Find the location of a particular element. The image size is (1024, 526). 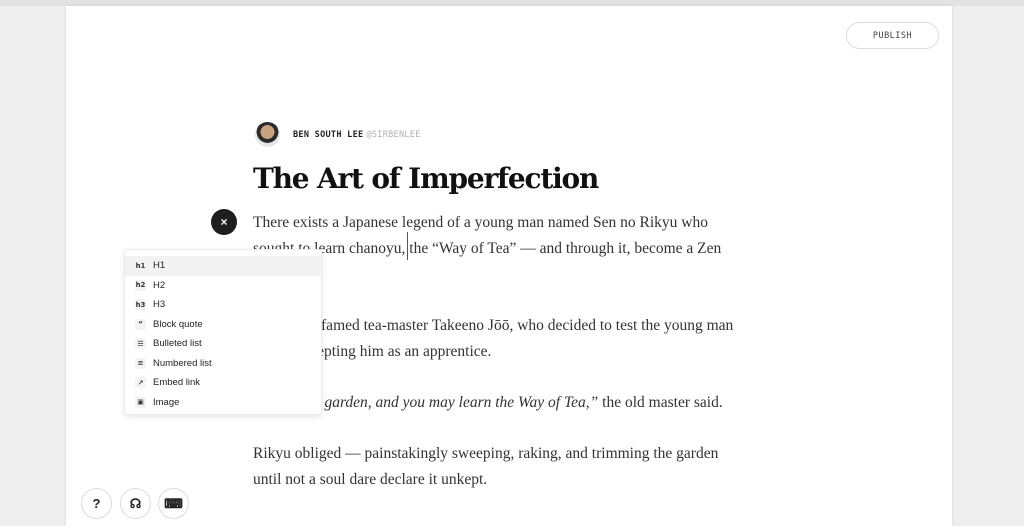

author-avatar is located at coordinates (267, 134).